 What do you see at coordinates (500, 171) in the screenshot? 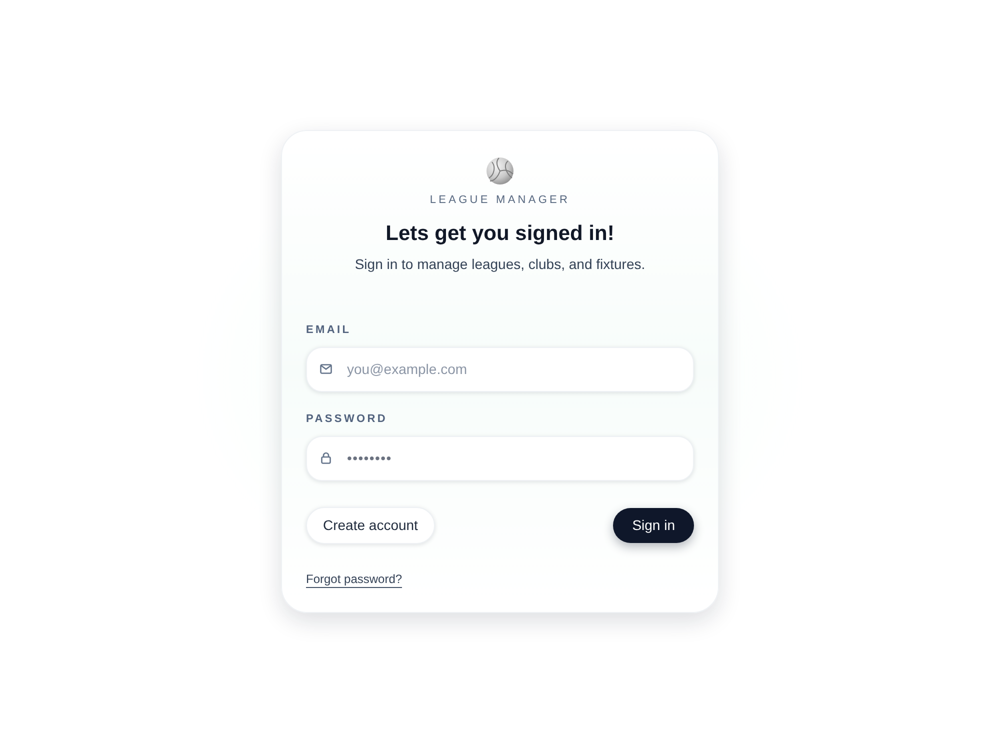
I see `volleyball-icon` at bounding box center [500, 171].